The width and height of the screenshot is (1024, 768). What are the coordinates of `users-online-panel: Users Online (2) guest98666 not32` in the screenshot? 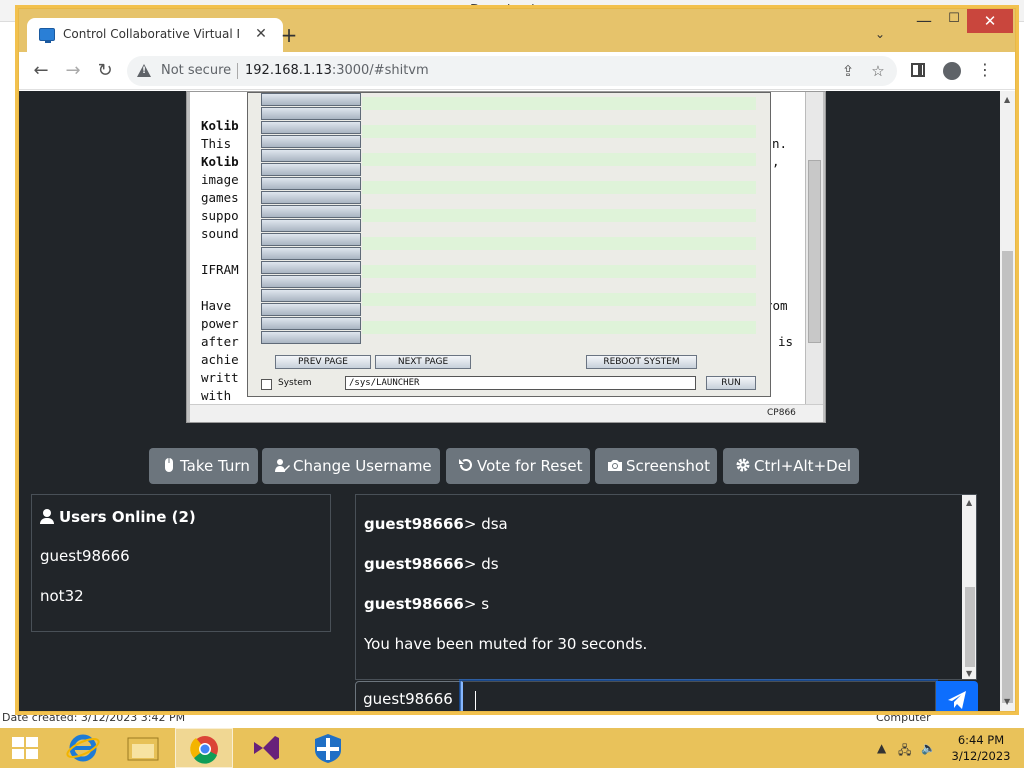 It's located at (181, 563).